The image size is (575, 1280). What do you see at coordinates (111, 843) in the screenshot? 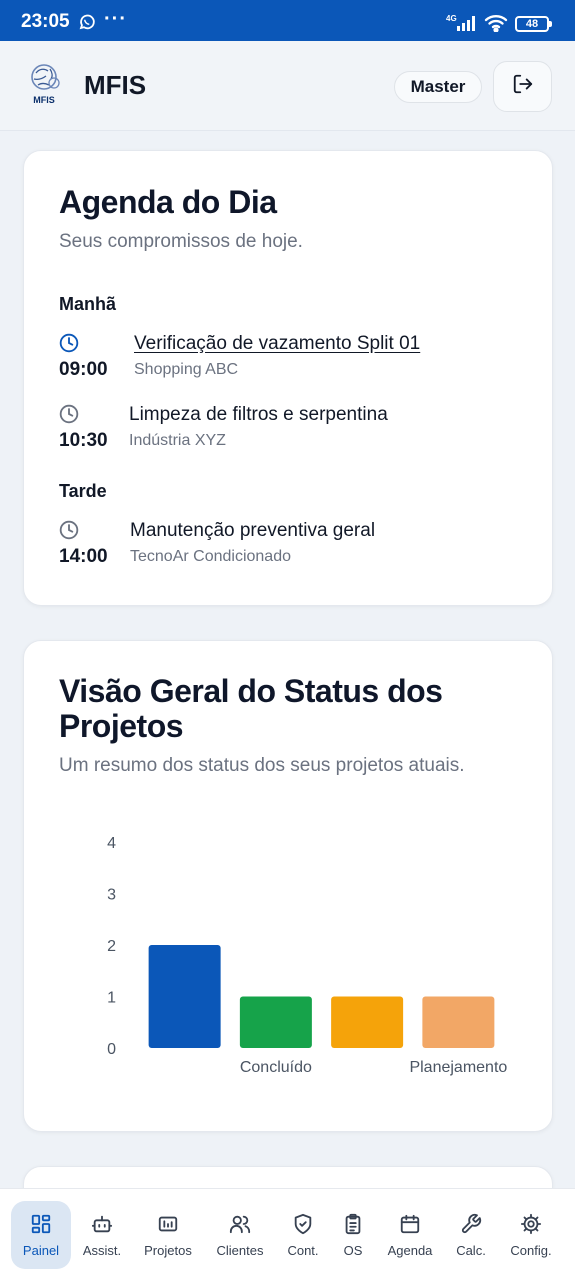
I see `y-tick-label: 4` at bounding box center [111, 843].